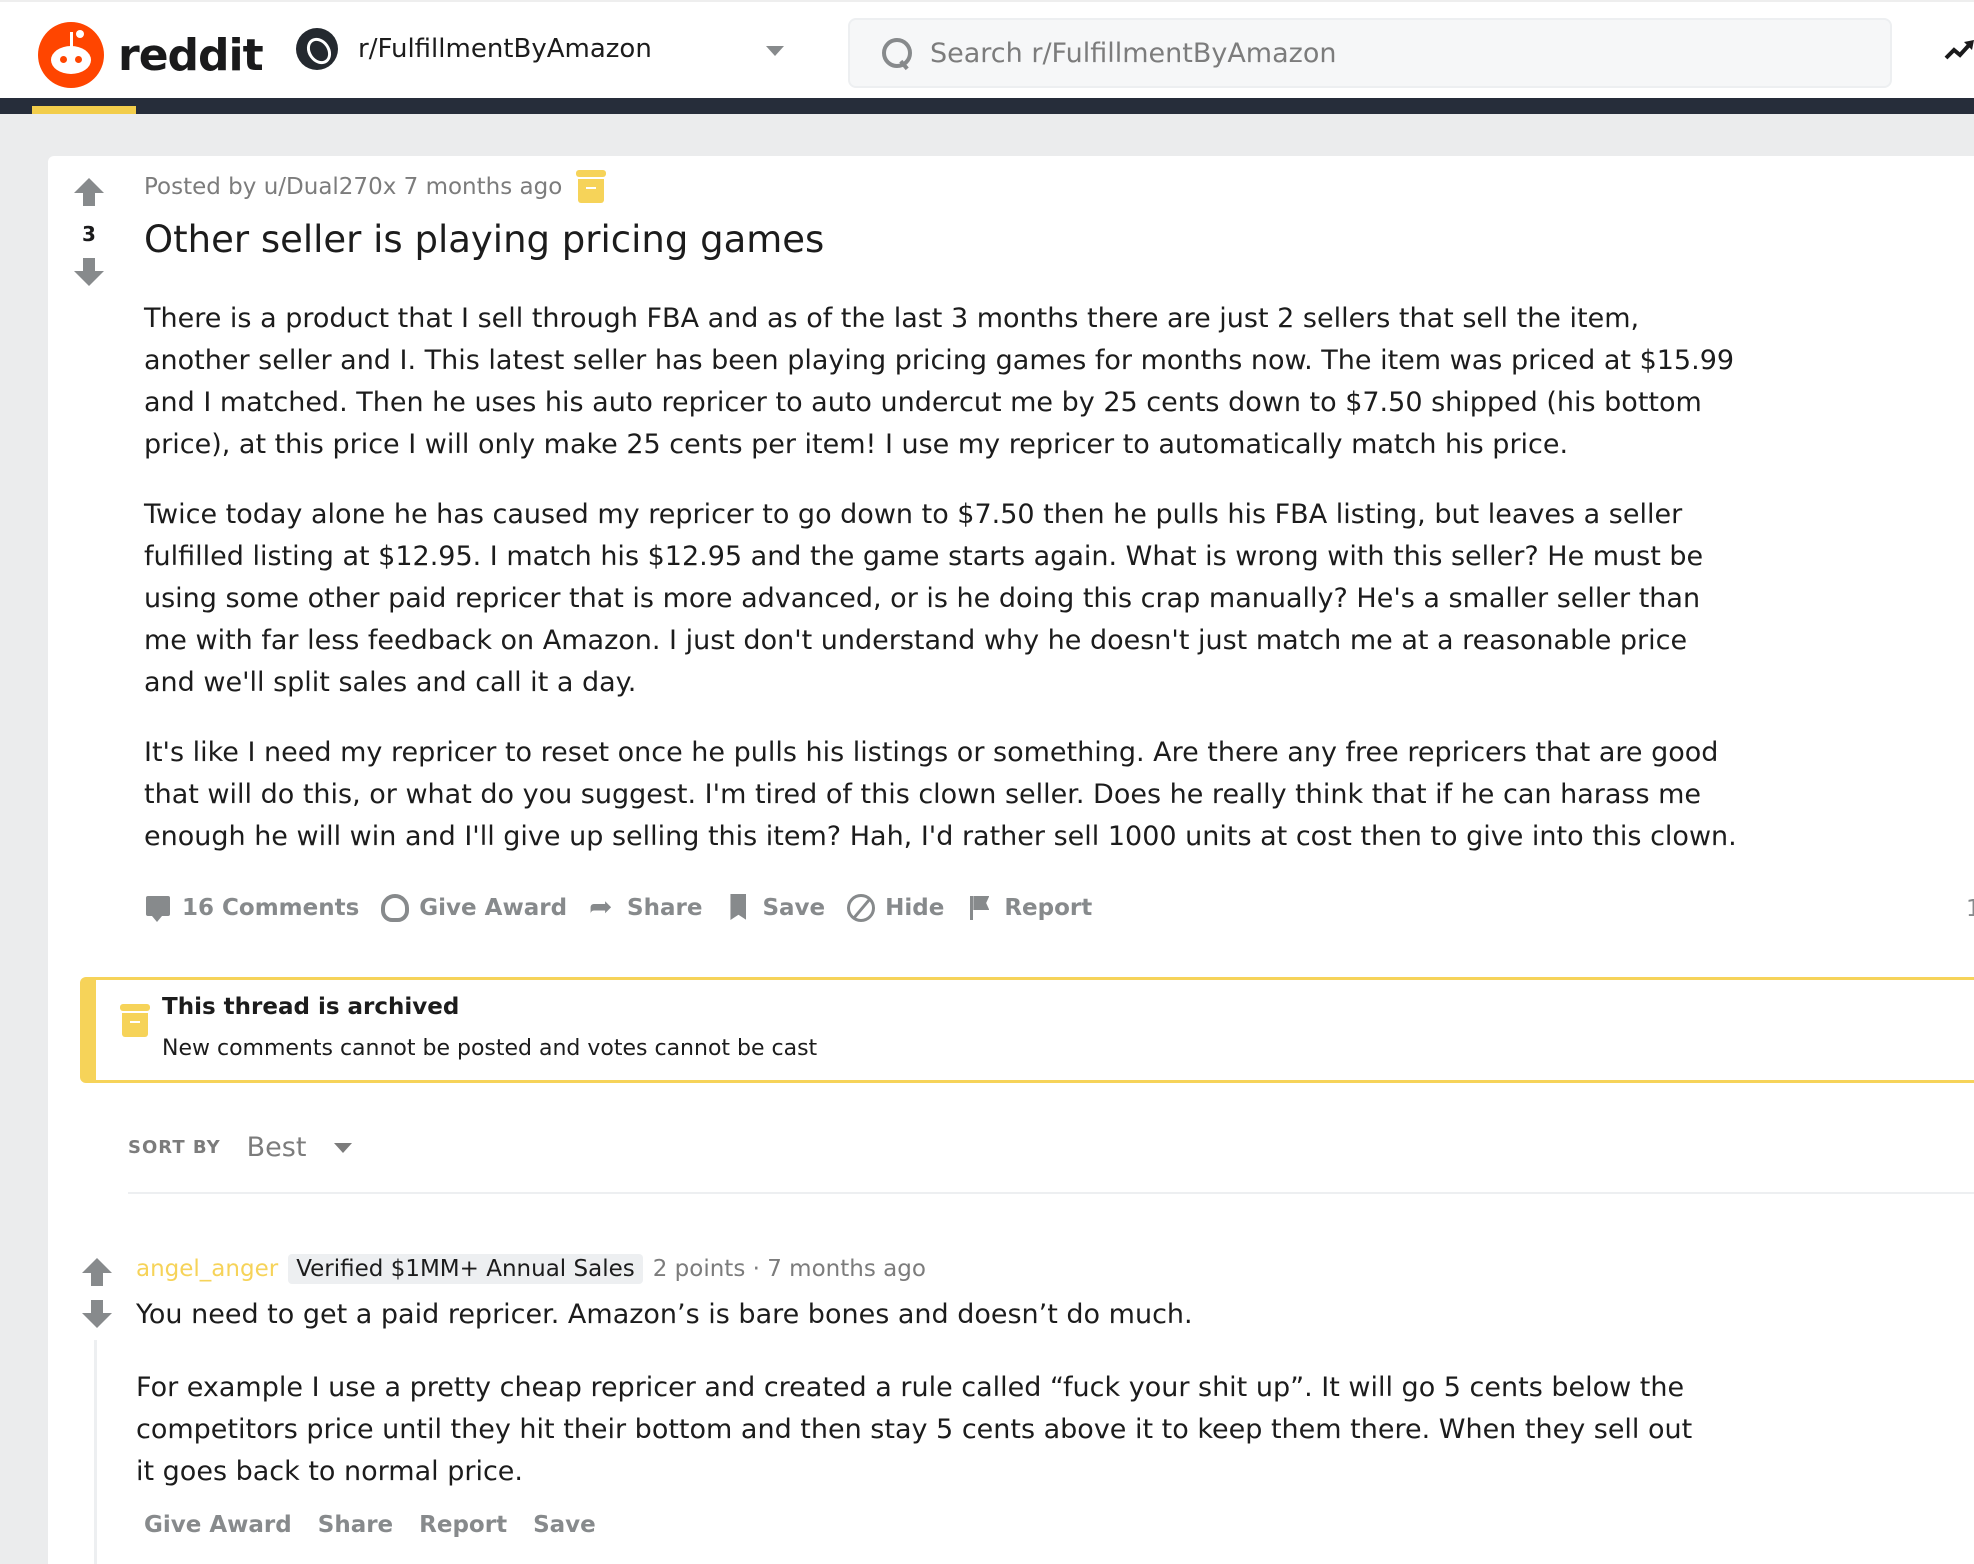  Describe the element at coordinates (311, 1007) in the screenshot. I see `archived-title: This thread is archived` at that location.